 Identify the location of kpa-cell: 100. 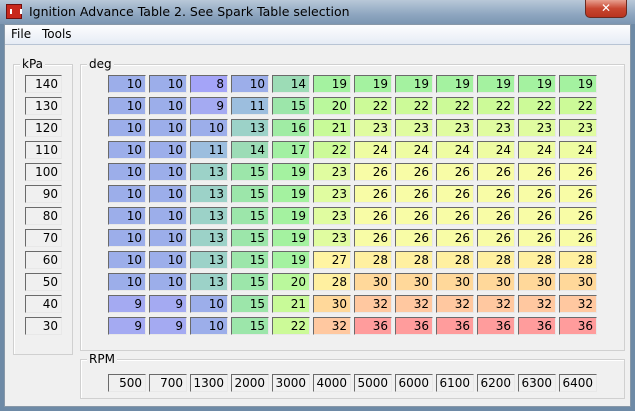
(43, 172).